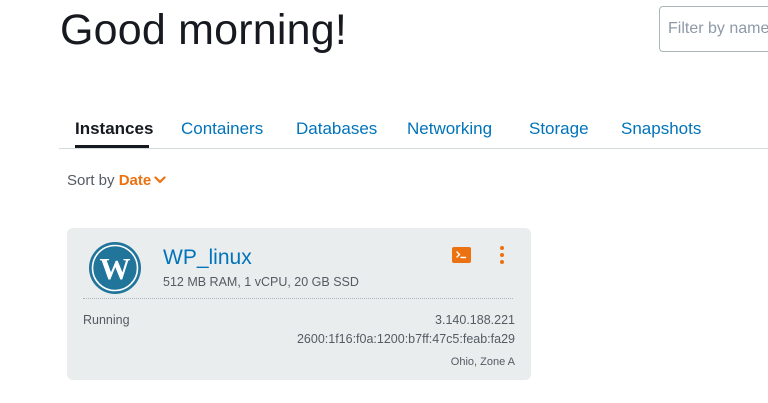 The width and height of the screenshot is (768, 403). I want to click on instance-specs: 512 MB RAM, 1 vCPU, 20 GB SSD, so click(261, 282).